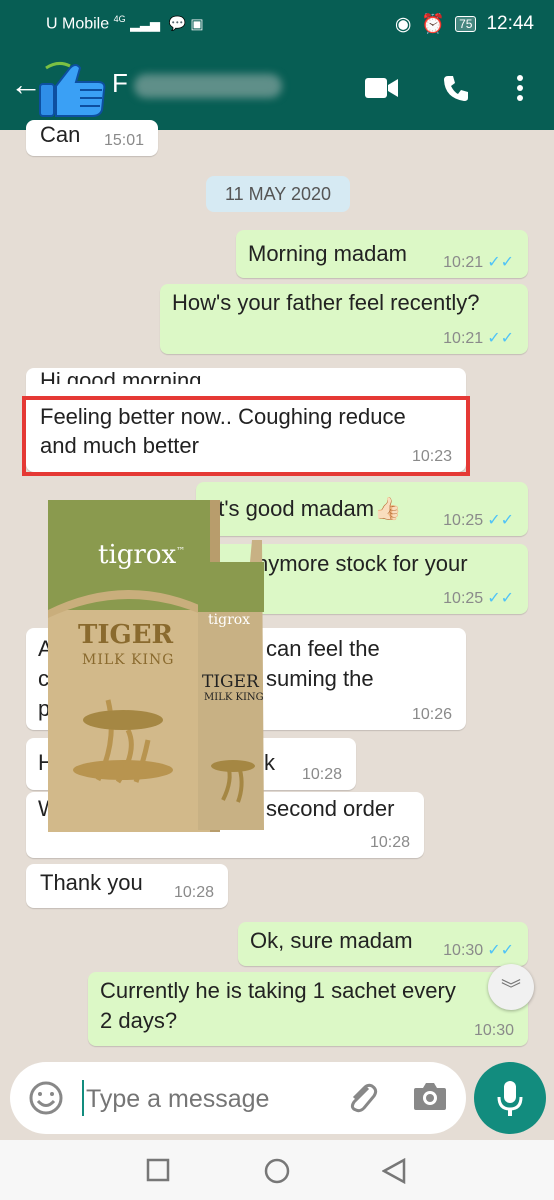 The width and height of the screenshot is (554, 1200). I want to click on message-bubble-incoming: Thank you 10:28, so click(127, 886).